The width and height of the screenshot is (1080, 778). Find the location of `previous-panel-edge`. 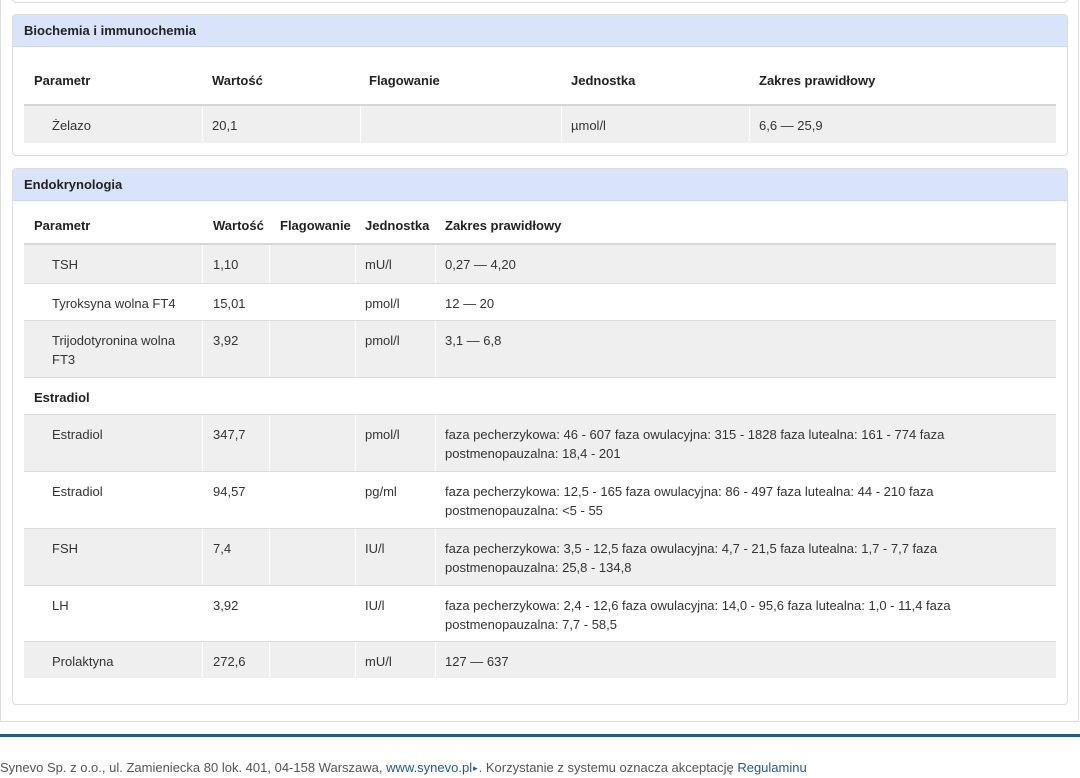

previous-panel-edge is located at coordinates (540, 1).